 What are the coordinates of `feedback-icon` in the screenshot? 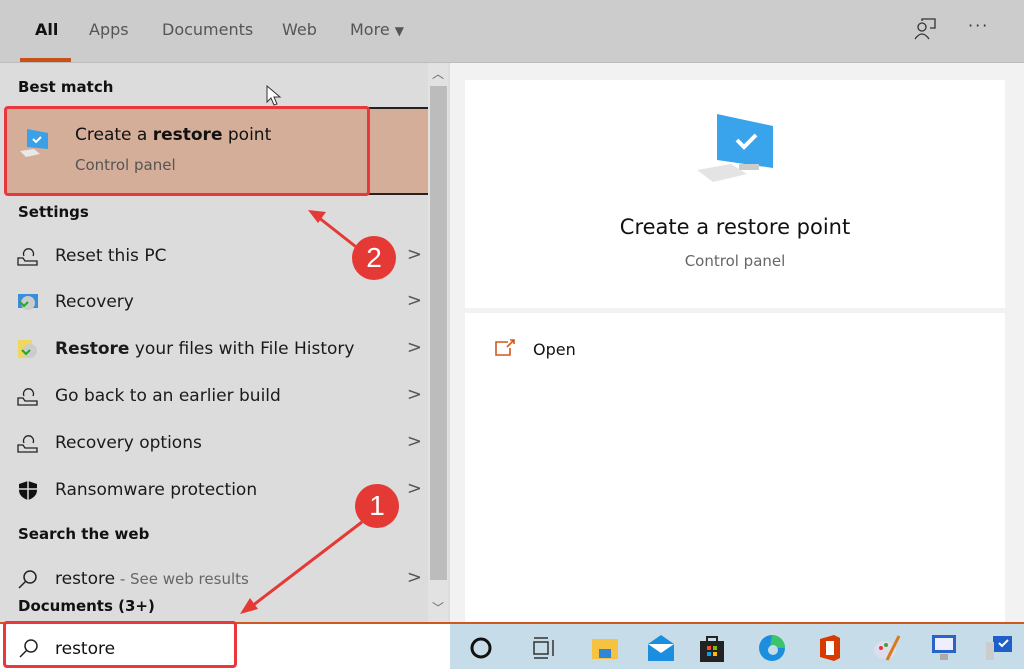 It's located at (925, 29).